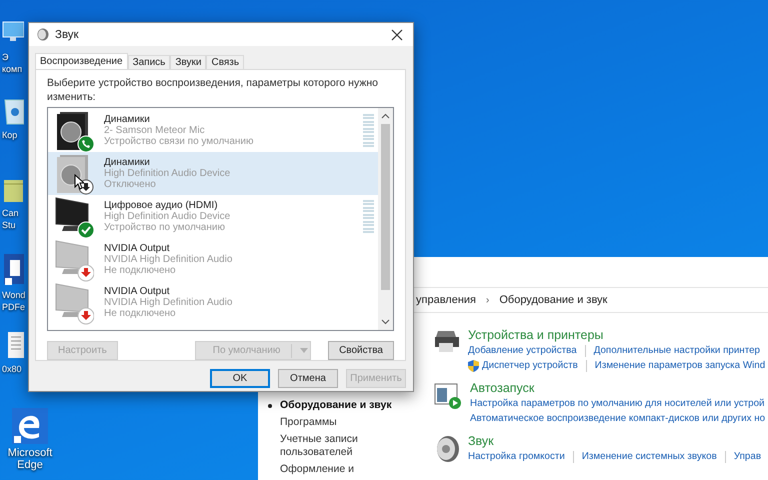 This screenshot has height=480, width=768. Describe the element at coordinates (330, 446) in the screenshot. I see `sidebar-item: Учетные записи пользователей` at that location.